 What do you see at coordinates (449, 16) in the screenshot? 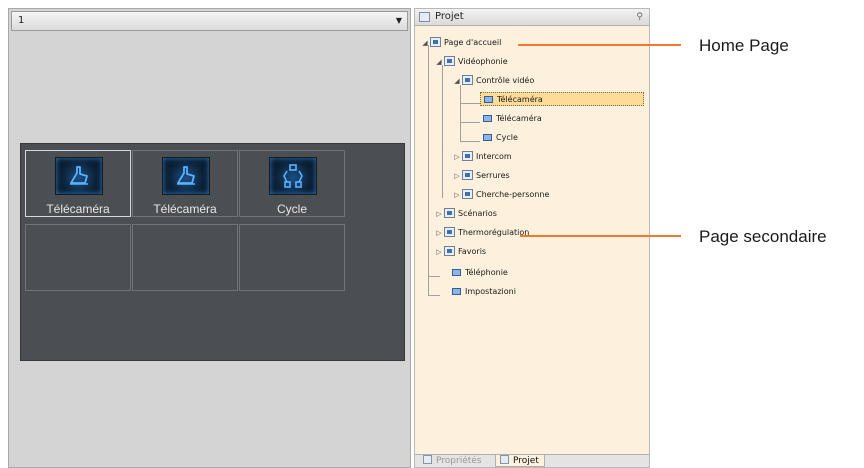
I see `panel-title: Projet` at bounding box center [449, 16].